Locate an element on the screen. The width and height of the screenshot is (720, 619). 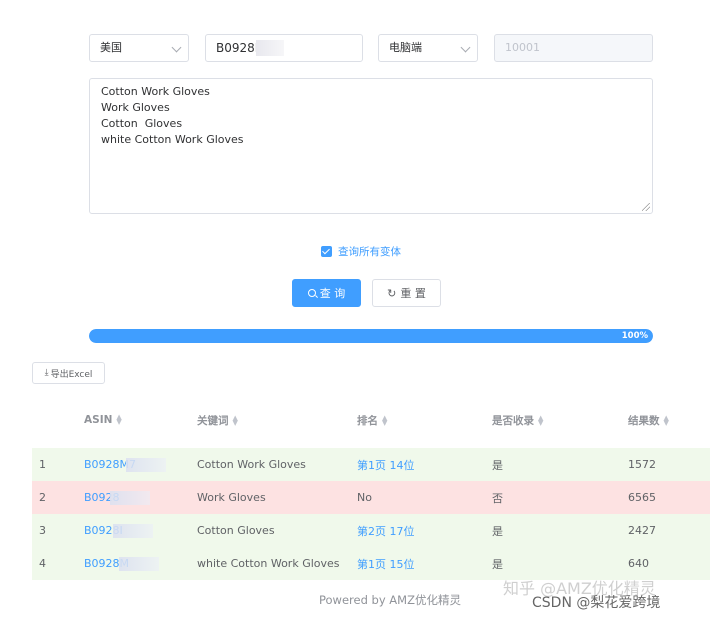
table-row: 2 B0928 Work Gloves No 否 6565 is located at coordinates (371, 497).